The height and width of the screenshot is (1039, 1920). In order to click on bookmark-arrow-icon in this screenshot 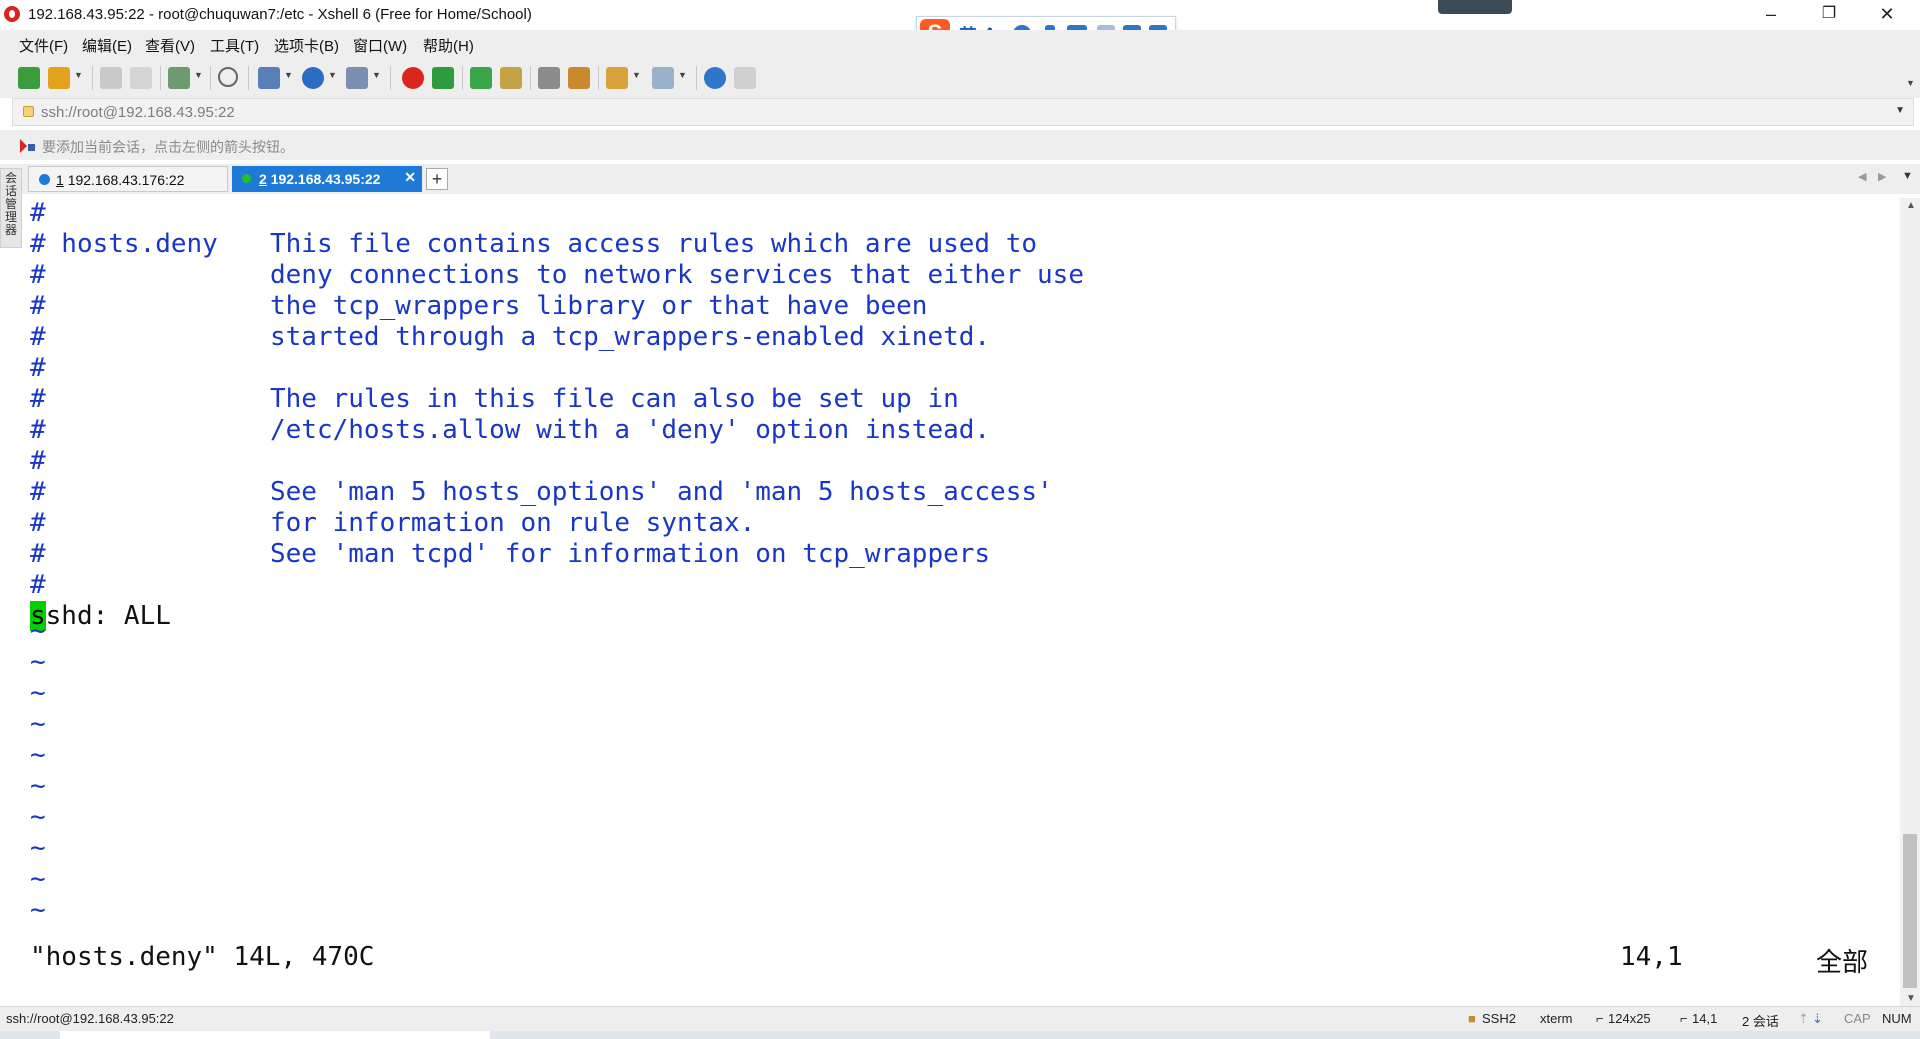, I will do `click(23, 146)`.